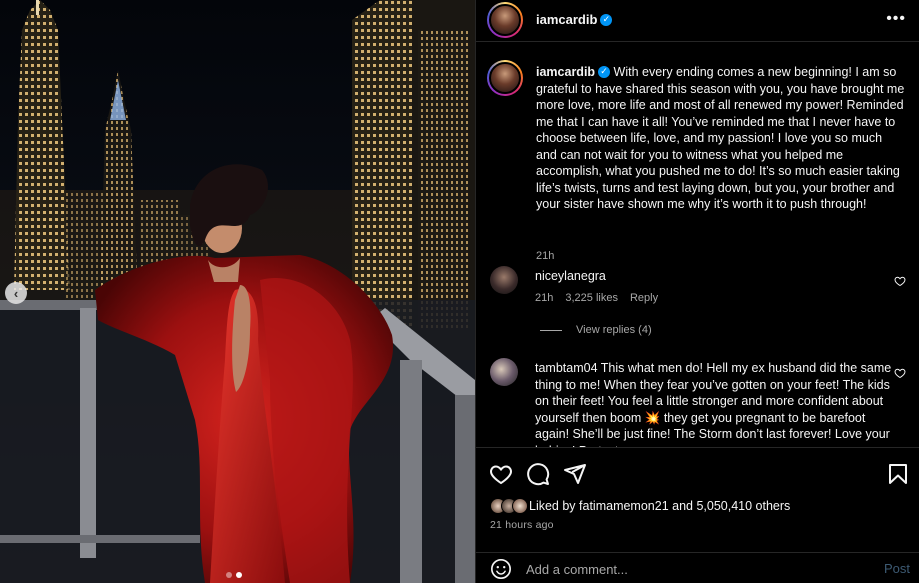 The width and height of the screenshot is (919, 583). Describe the element at coordinates (509, 506) in the screenshot. I see `liker-avatars` at that location.